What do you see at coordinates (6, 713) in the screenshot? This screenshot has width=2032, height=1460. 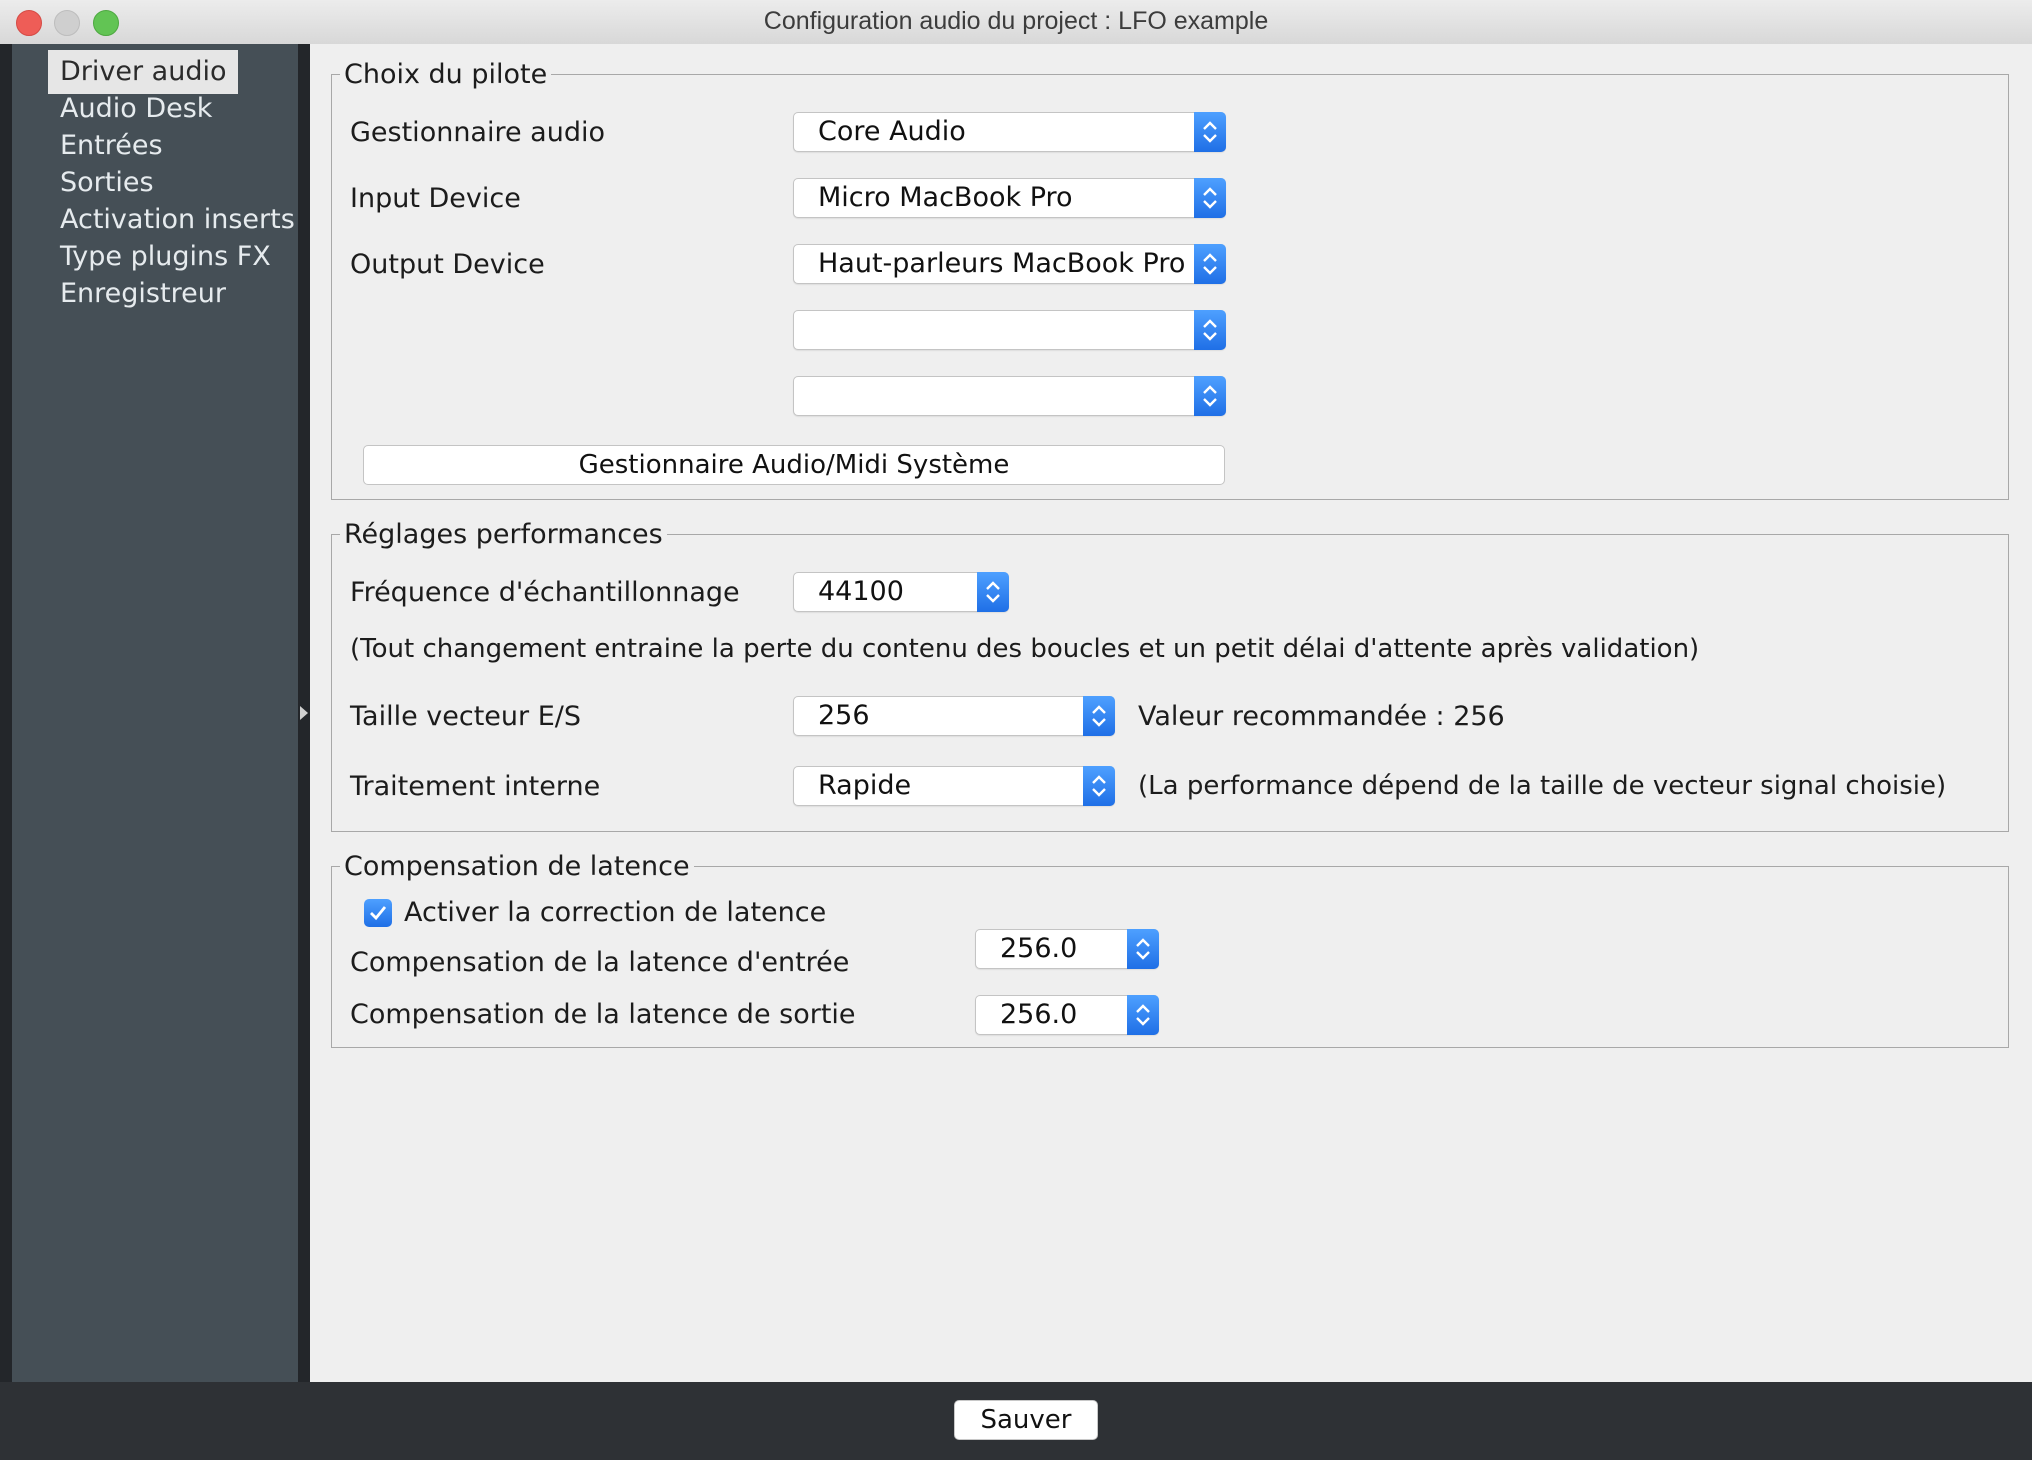 I see `left-edge` at bounding box center [6, 713].